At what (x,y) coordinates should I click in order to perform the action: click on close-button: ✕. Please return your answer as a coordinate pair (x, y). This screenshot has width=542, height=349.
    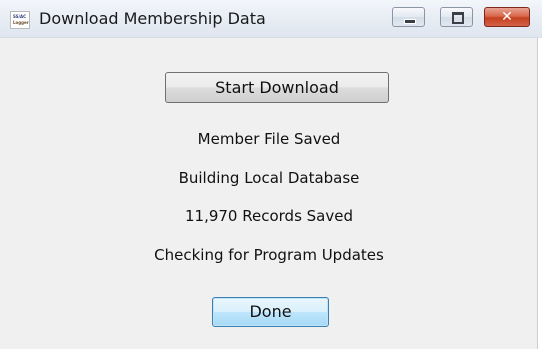
    Looking at the image, I should click on (507, 17).